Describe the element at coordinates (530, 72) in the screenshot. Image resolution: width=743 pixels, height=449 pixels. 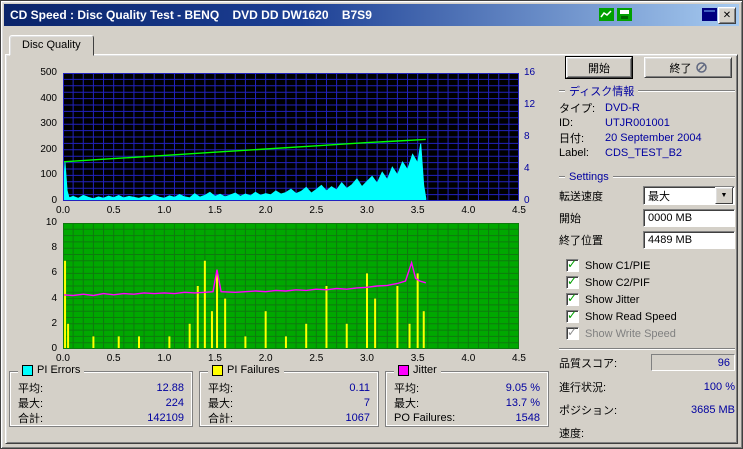
I see `axis-tick-label: 16` at that location.